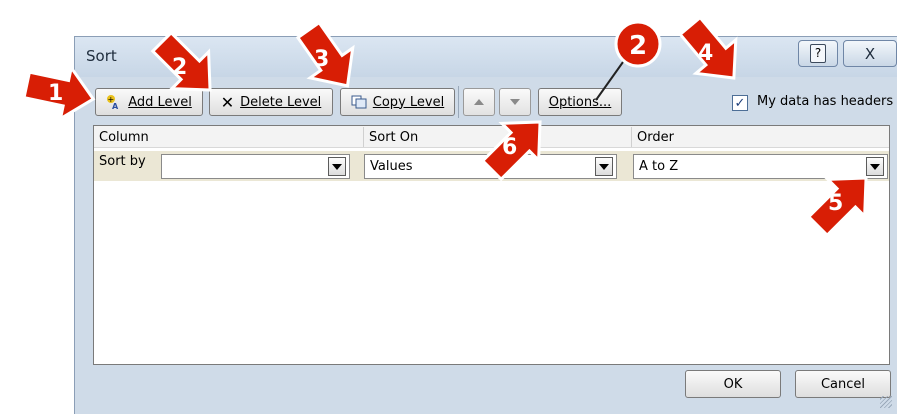  I want to click on callout-arrow-3: 3, so click(328, 58).